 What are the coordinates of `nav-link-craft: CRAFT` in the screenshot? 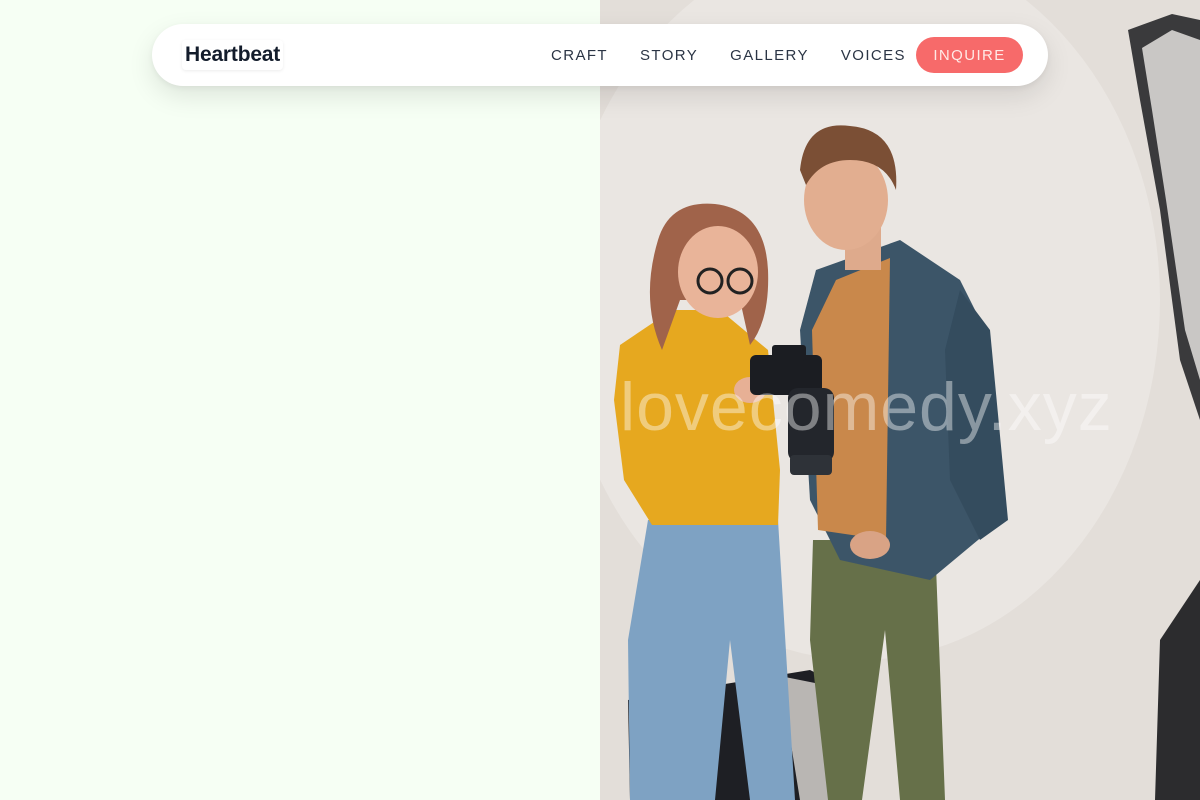 It's located at (579, 55).